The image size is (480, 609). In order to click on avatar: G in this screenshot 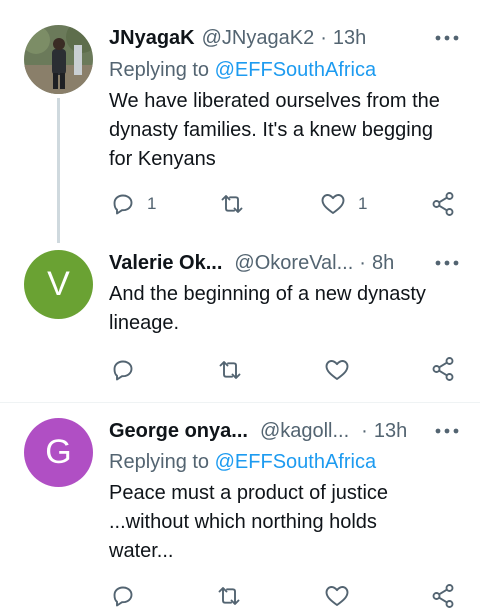, I will do `click(58, 452)`.